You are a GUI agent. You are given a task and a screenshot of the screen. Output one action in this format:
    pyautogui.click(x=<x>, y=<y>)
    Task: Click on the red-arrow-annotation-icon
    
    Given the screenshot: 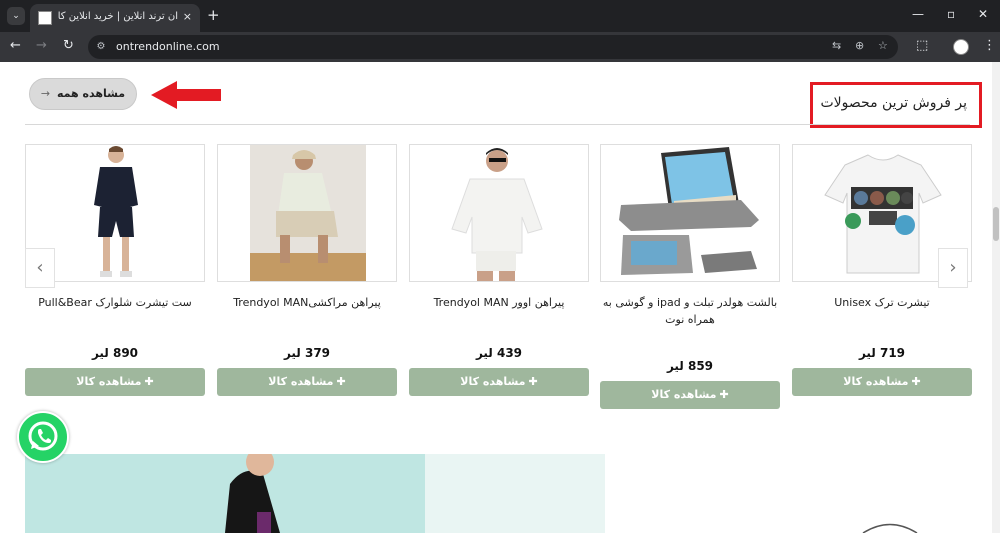 What is the action you would take?
    pyautogui.click(x=186, y=95)
    